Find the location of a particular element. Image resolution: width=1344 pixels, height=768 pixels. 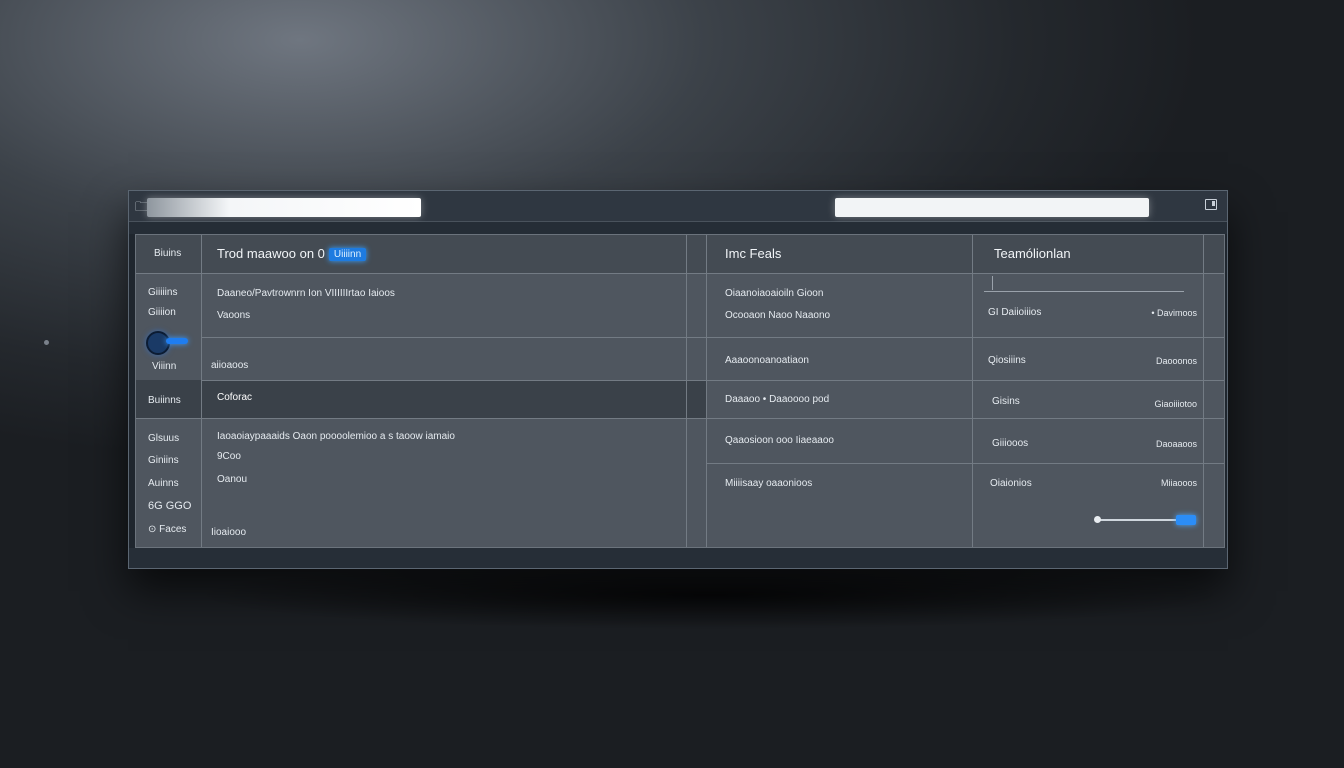

sidebar-item: Viiinn is located at coordinates (164, 366).